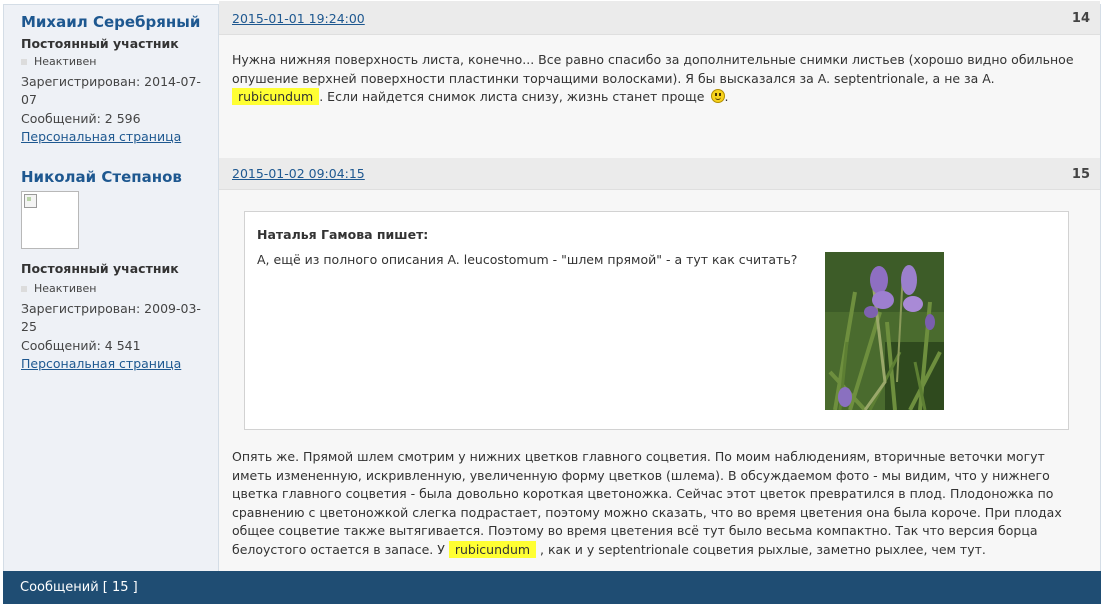  Describe the element at coordinates (81, 118) in the screenshot. I see `author-message-count: Сообщений: 2 596` at that location.